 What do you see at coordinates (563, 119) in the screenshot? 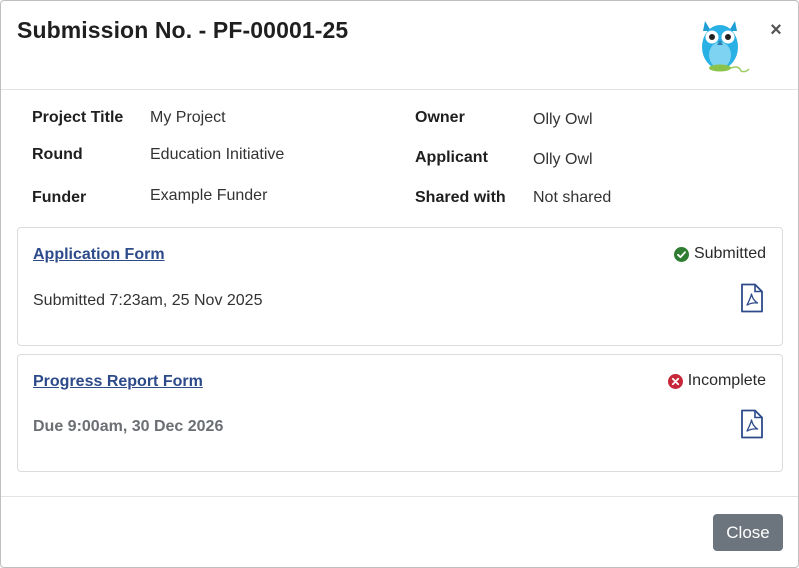
I see `owner-value: Olly Owl` at bounding box center [563, 119].